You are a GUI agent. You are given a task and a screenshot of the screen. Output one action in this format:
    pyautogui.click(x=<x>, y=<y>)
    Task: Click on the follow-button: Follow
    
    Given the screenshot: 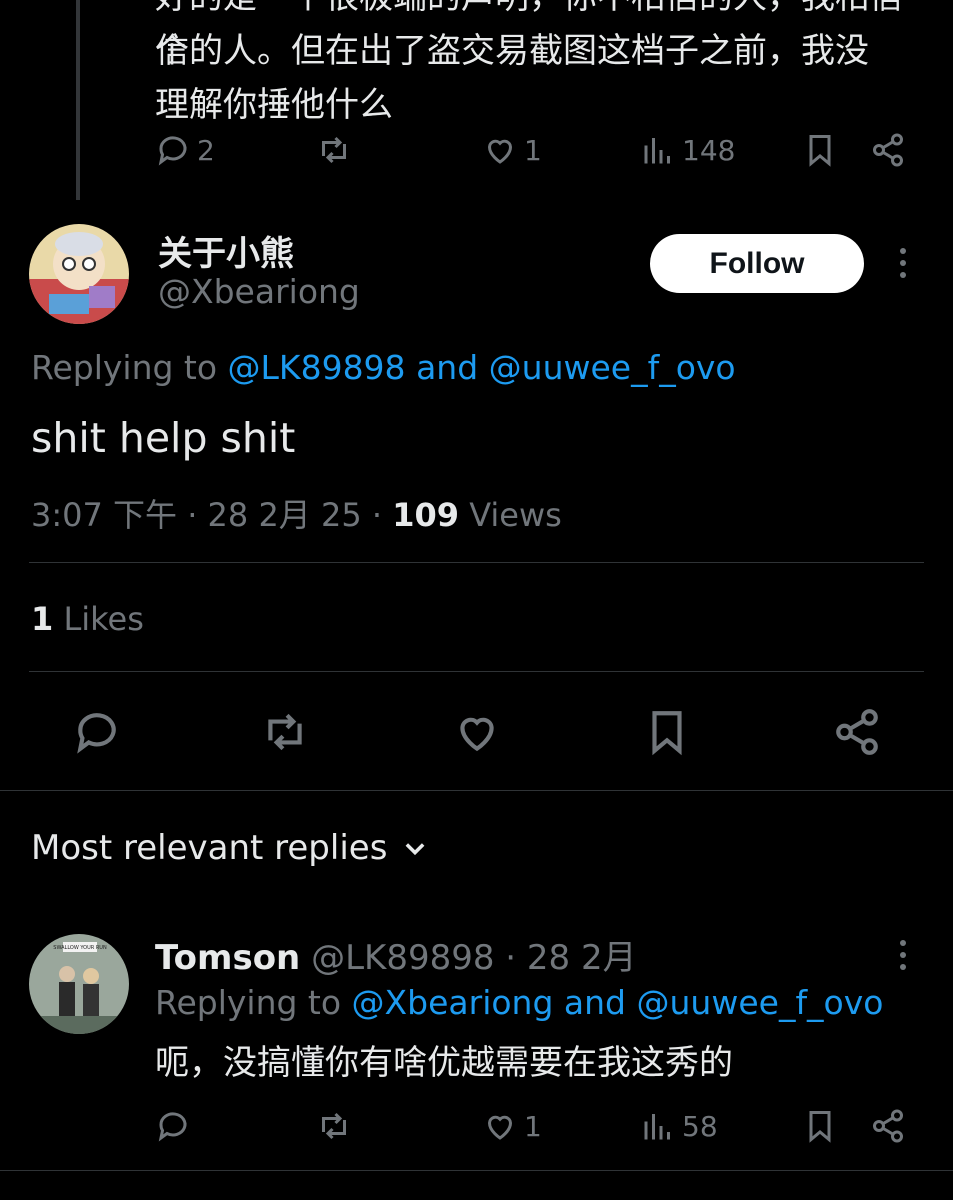 What is the action you would take?
    pyautogui.click(x=757, y=263)
    